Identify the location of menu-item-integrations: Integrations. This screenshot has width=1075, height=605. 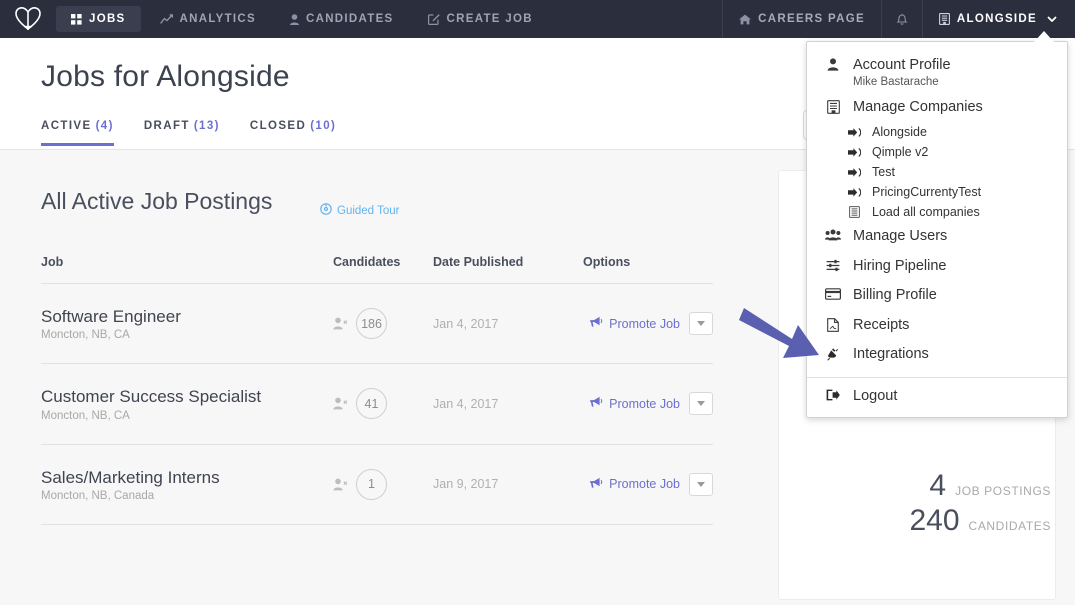
(937, 355).